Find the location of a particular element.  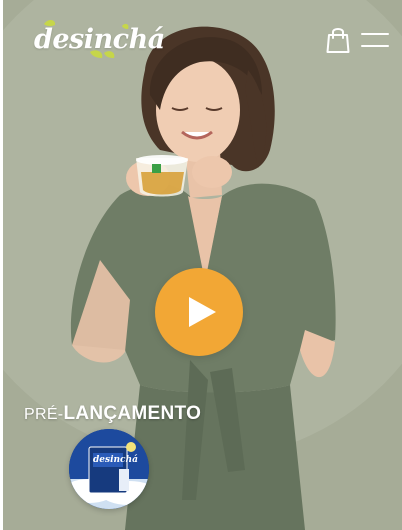

cart-button is located at coordinates (338, 40).